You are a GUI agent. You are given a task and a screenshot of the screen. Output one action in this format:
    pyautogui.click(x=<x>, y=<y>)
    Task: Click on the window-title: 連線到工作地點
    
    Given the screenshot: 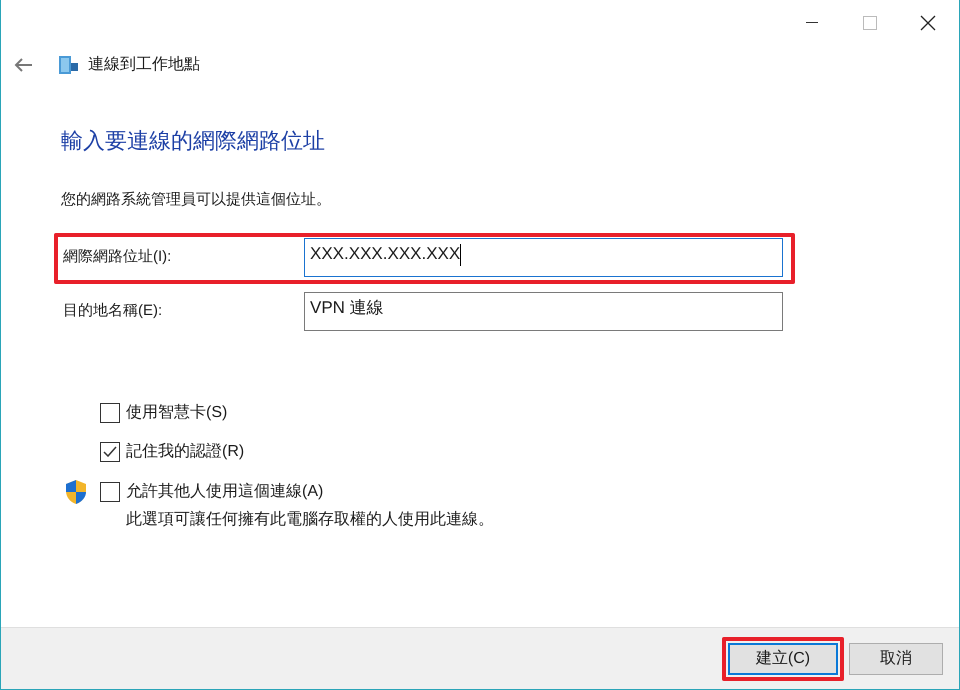 What is the action you would take?
    pyautogui.click(x=144, y=64)
    